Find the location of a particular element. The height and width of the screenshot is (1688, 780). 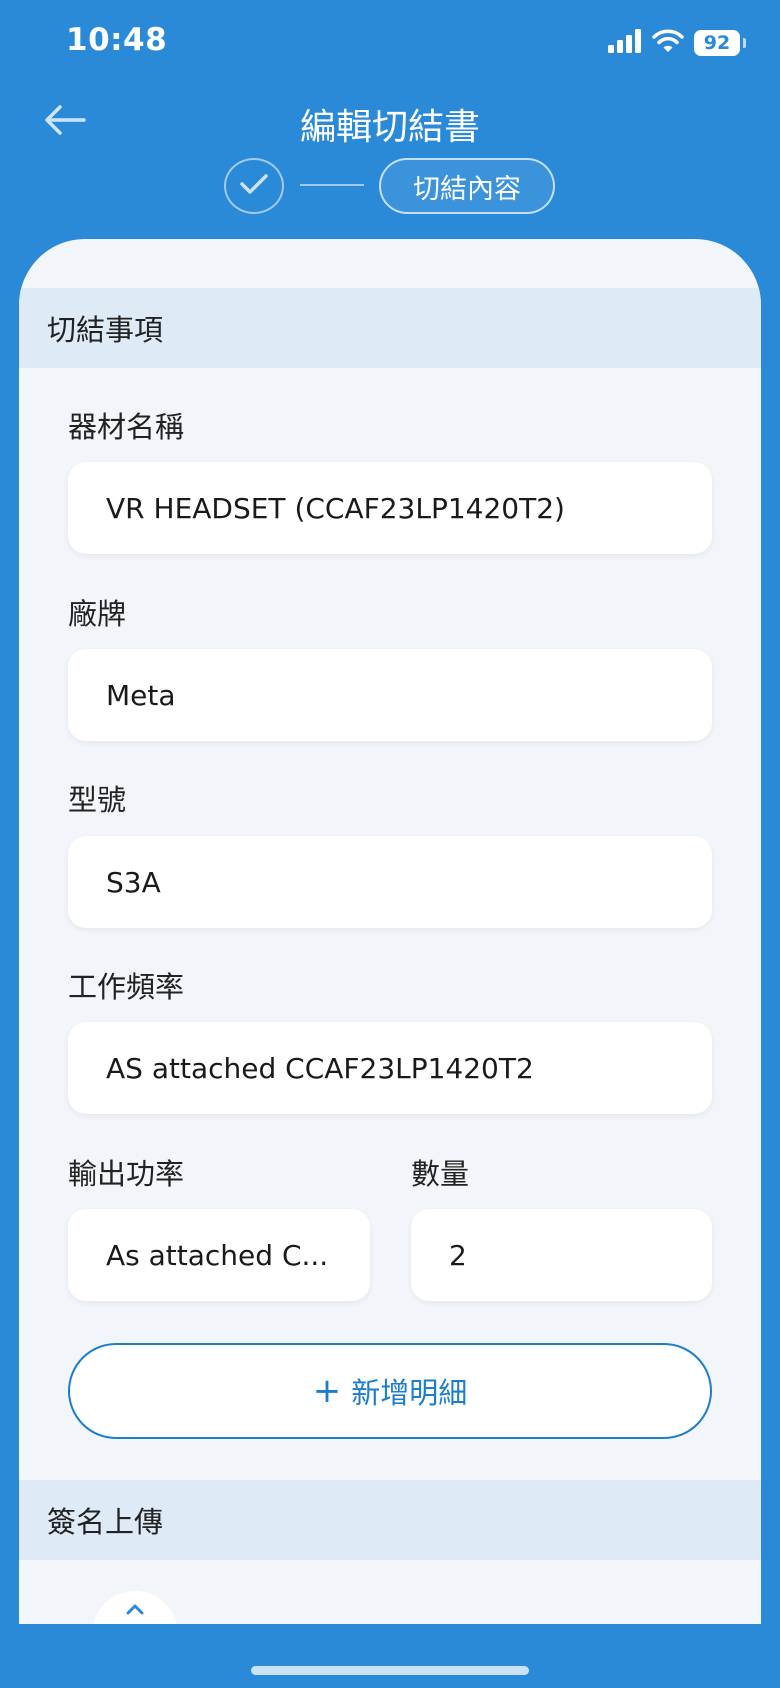

frequency-value: AS attached CCAF23LP1420T2 is located at coordinates (320, 1068).